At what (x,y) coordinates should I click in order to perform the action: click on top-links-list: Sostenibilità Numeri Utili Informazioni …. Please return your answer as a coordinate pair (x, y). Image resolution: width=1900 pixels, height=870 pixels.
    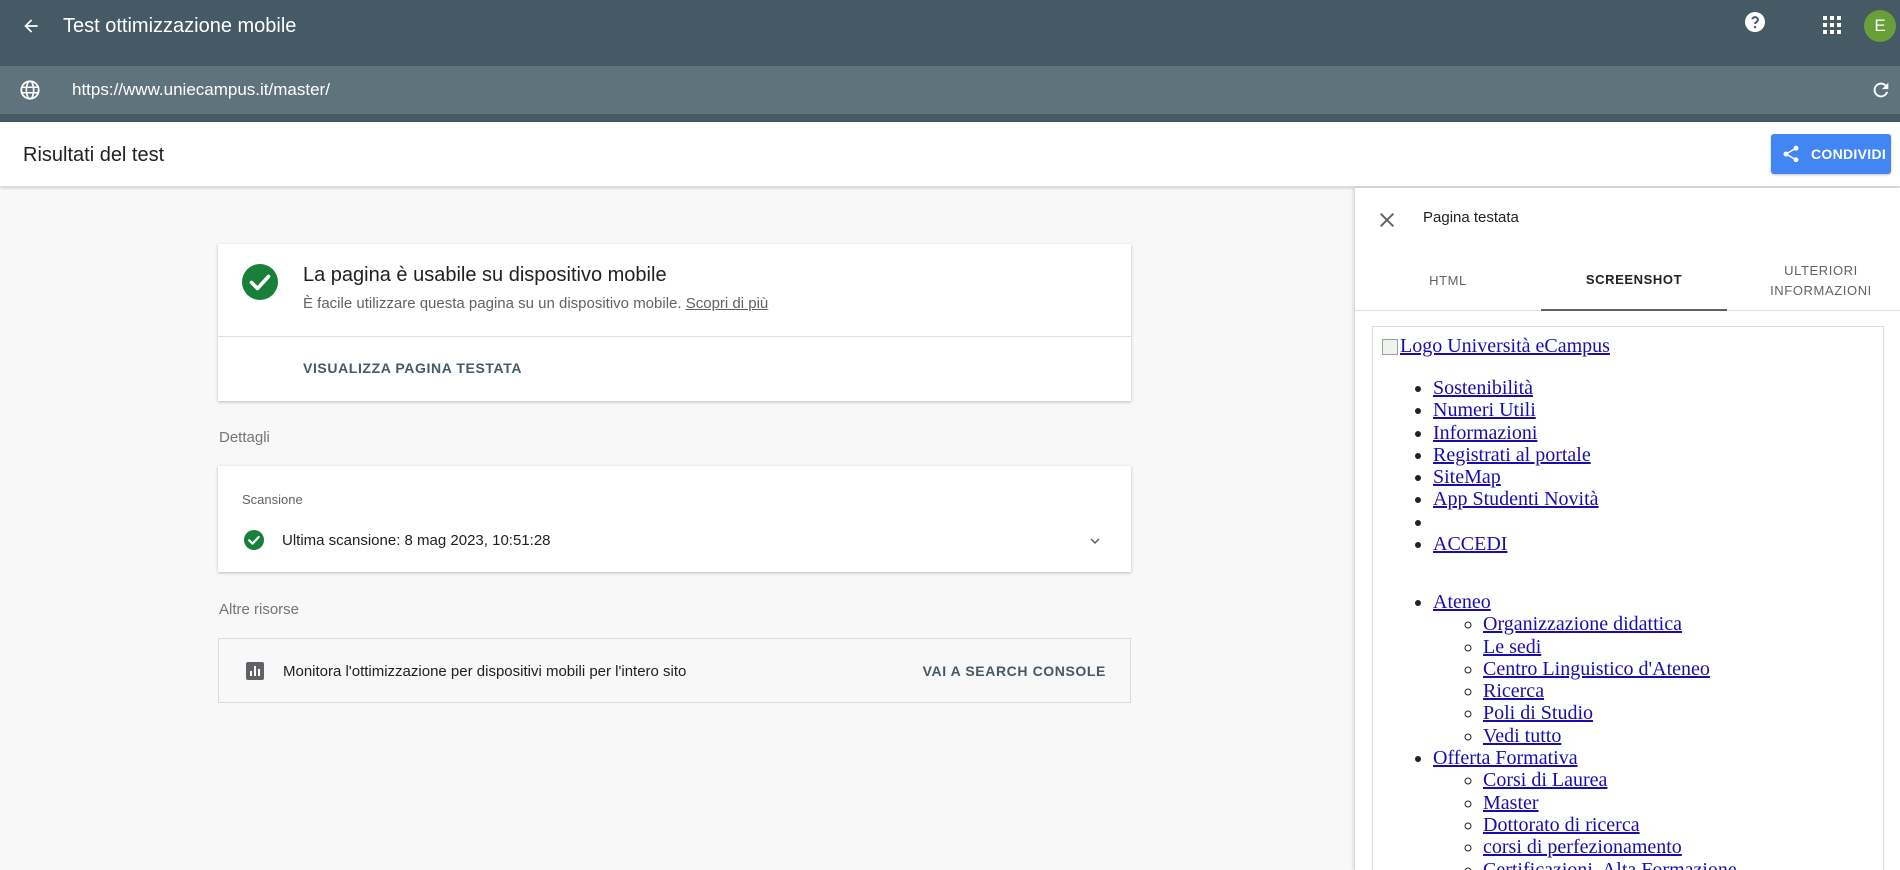
    Looking at the image, I should click on (1516, 466).